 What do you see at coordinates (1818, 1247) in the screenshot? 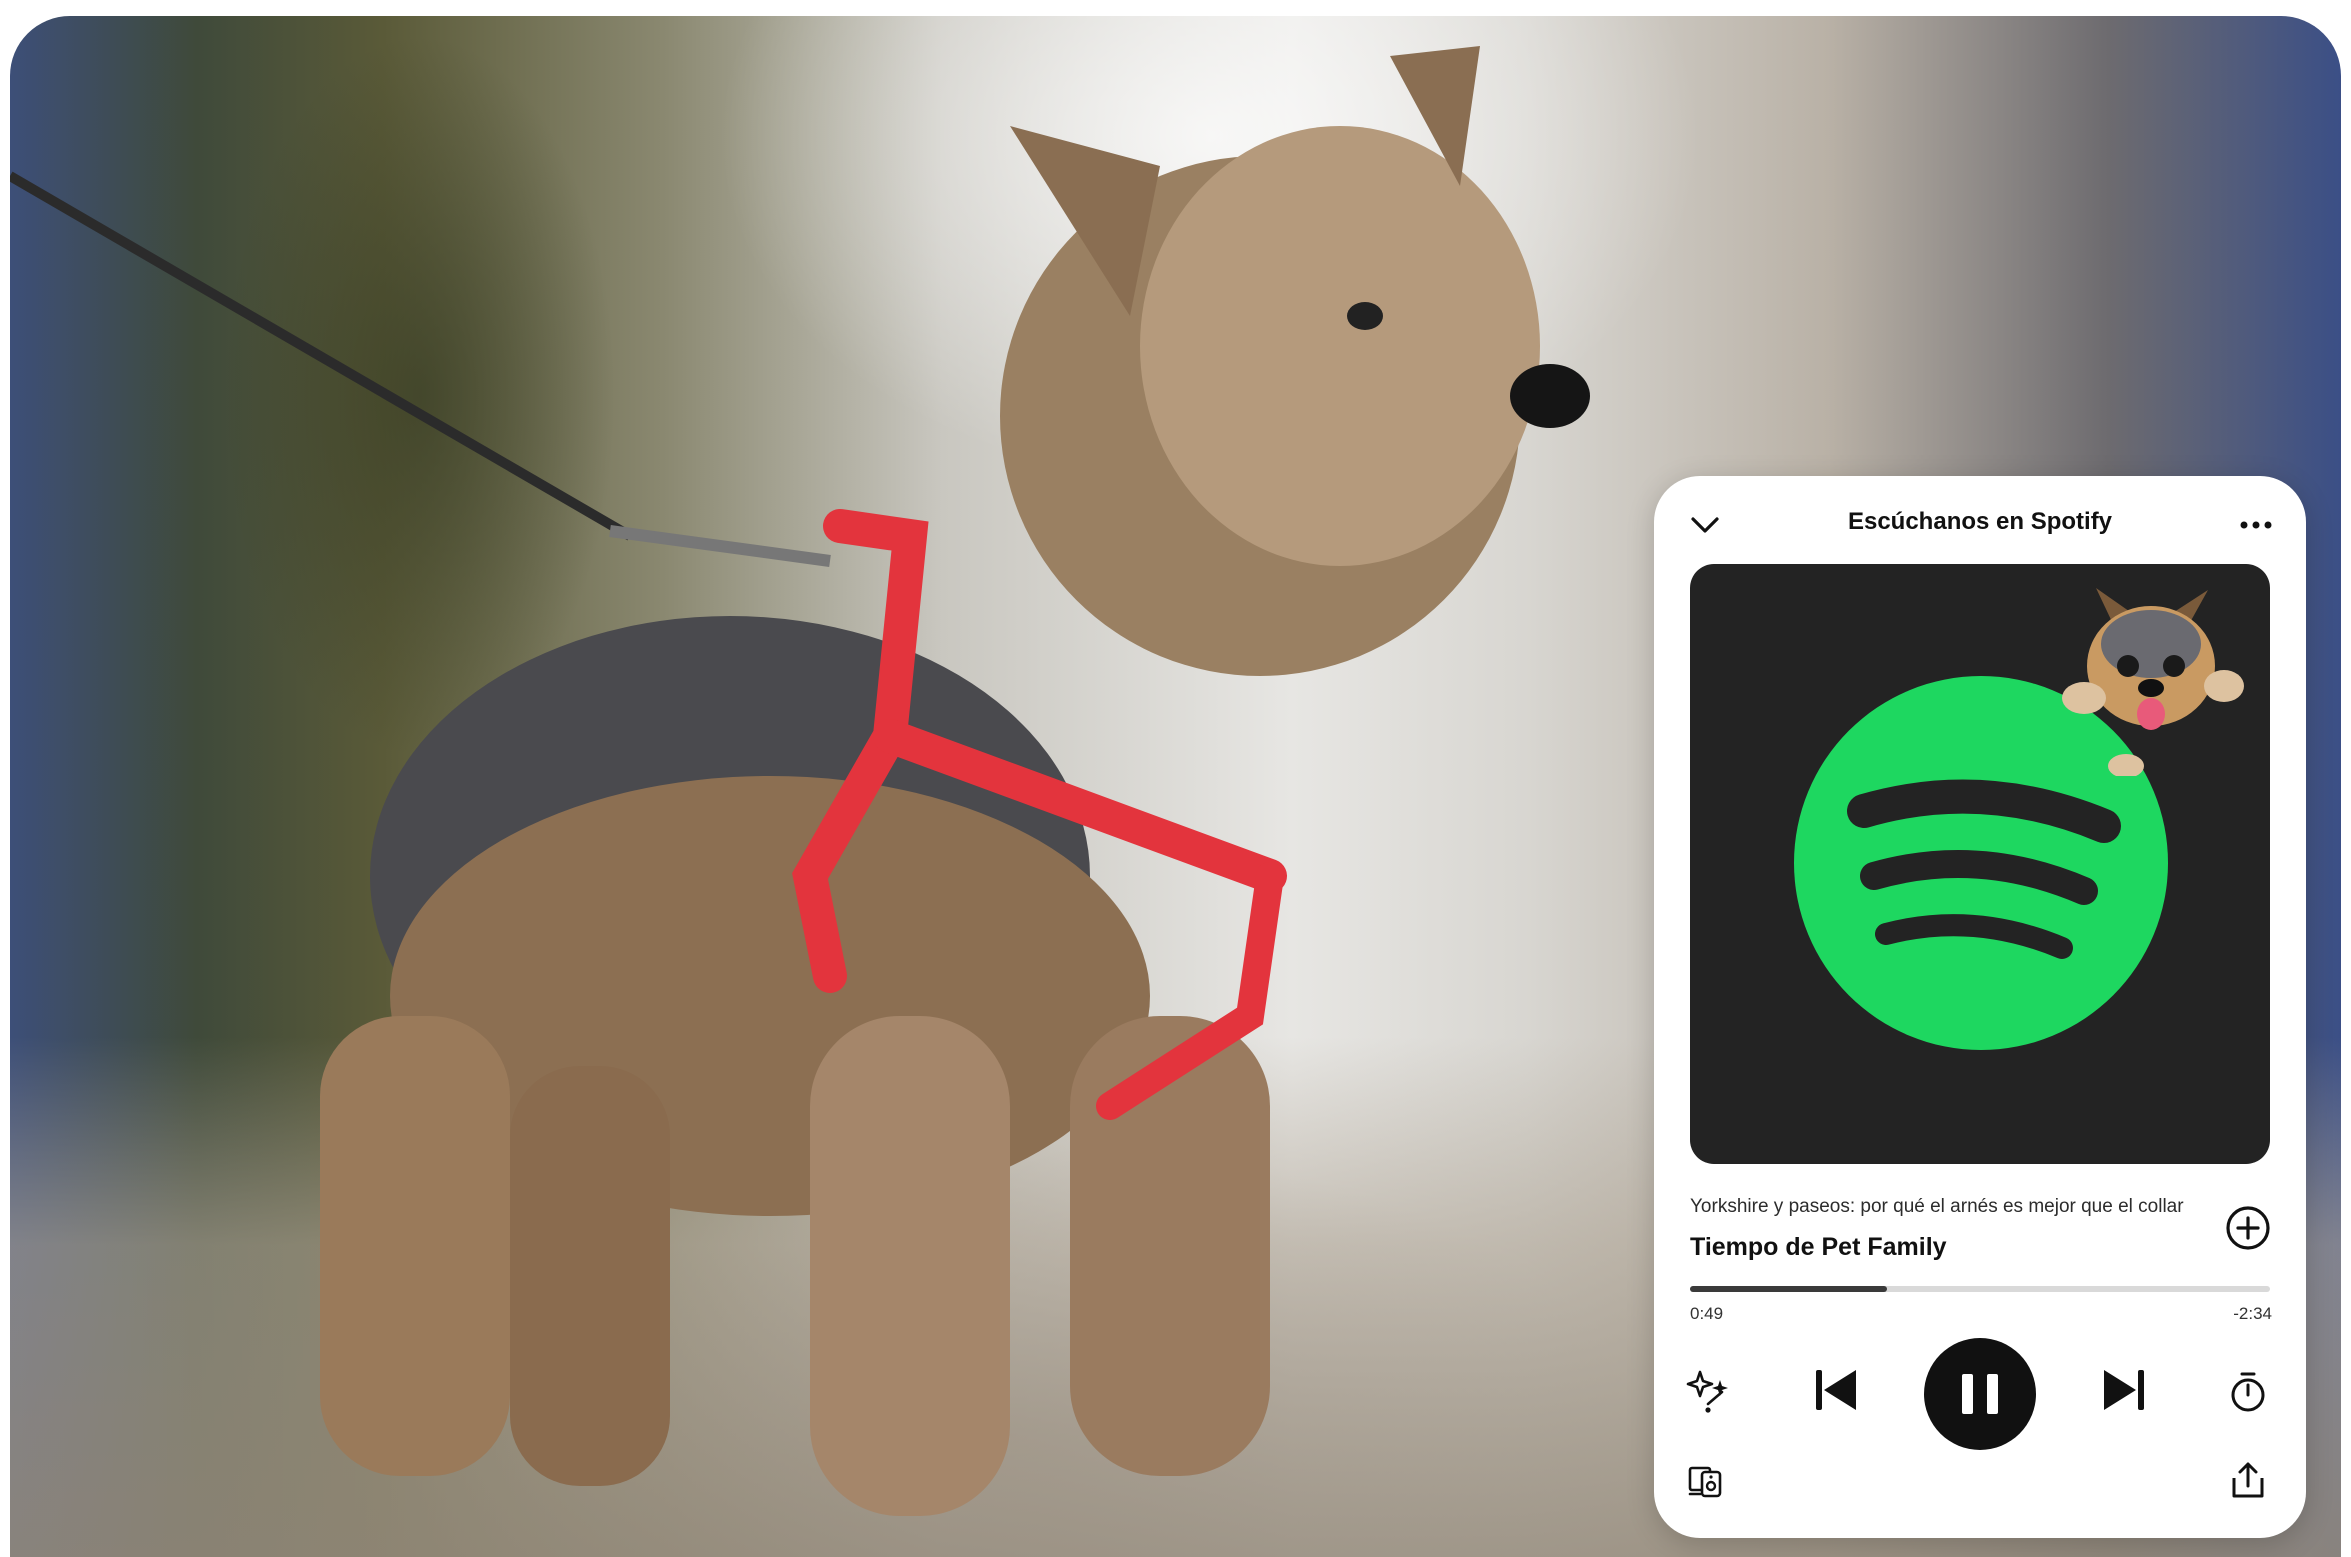
I see `show-name: Tiempo de Pet Family` at bounding box center [1818, 1247].